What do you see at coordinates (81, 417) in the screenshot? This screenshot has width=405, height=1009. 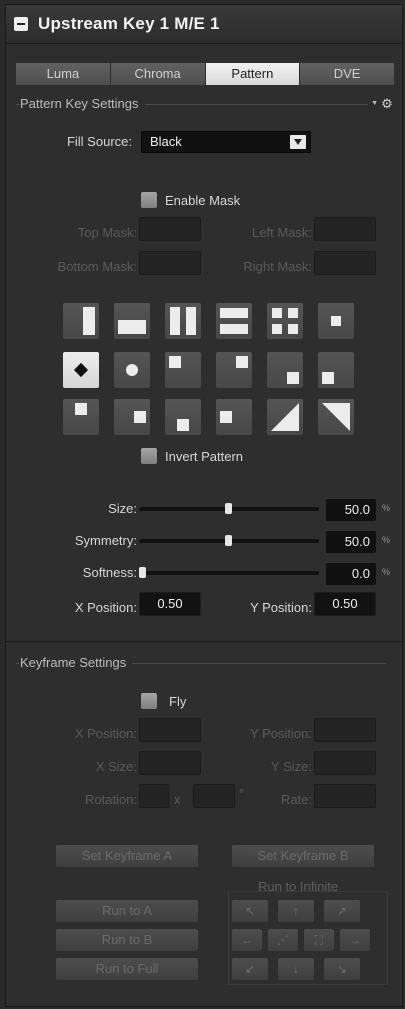 I see `pattern-top-centre-box` at bounding box center [81, 417].